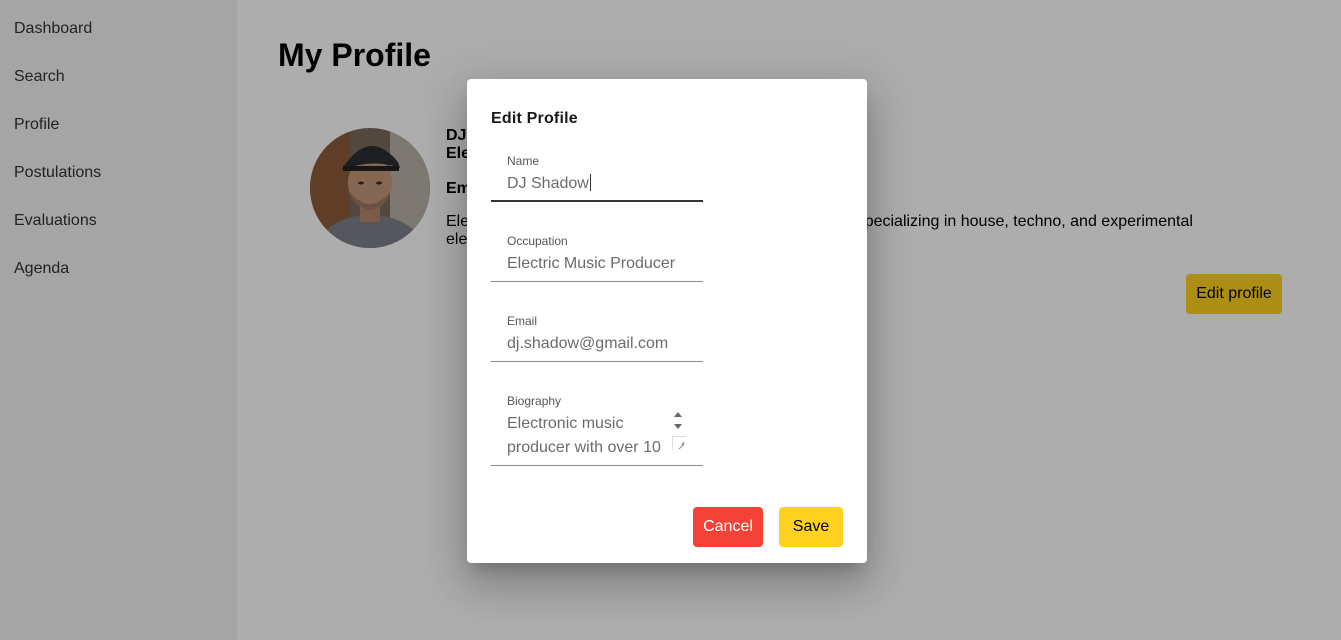 The image size is (1341, 640). Describe the element at coordinates (523, 161) in the screenshot. I see `name-label: Name` at that location.